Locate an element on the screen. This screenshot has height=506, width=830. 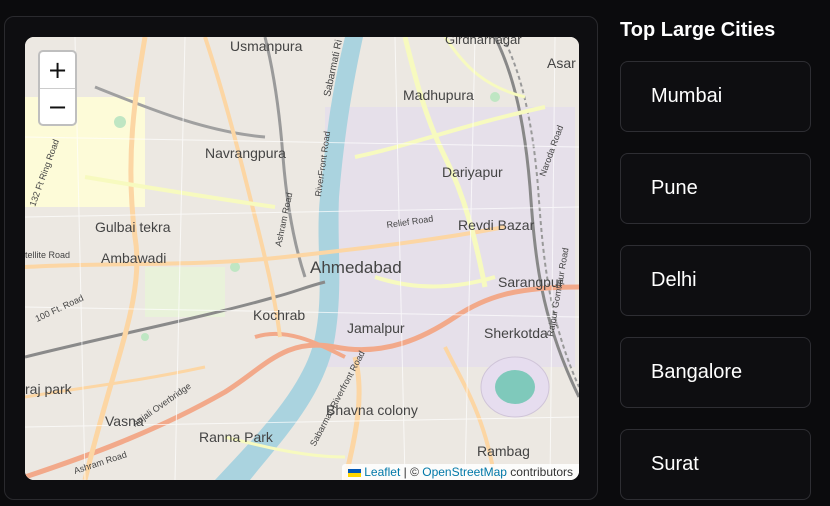
map-attribution: Leaflet | © OpenStreetMap contributors is located at coordinates (460, 472).